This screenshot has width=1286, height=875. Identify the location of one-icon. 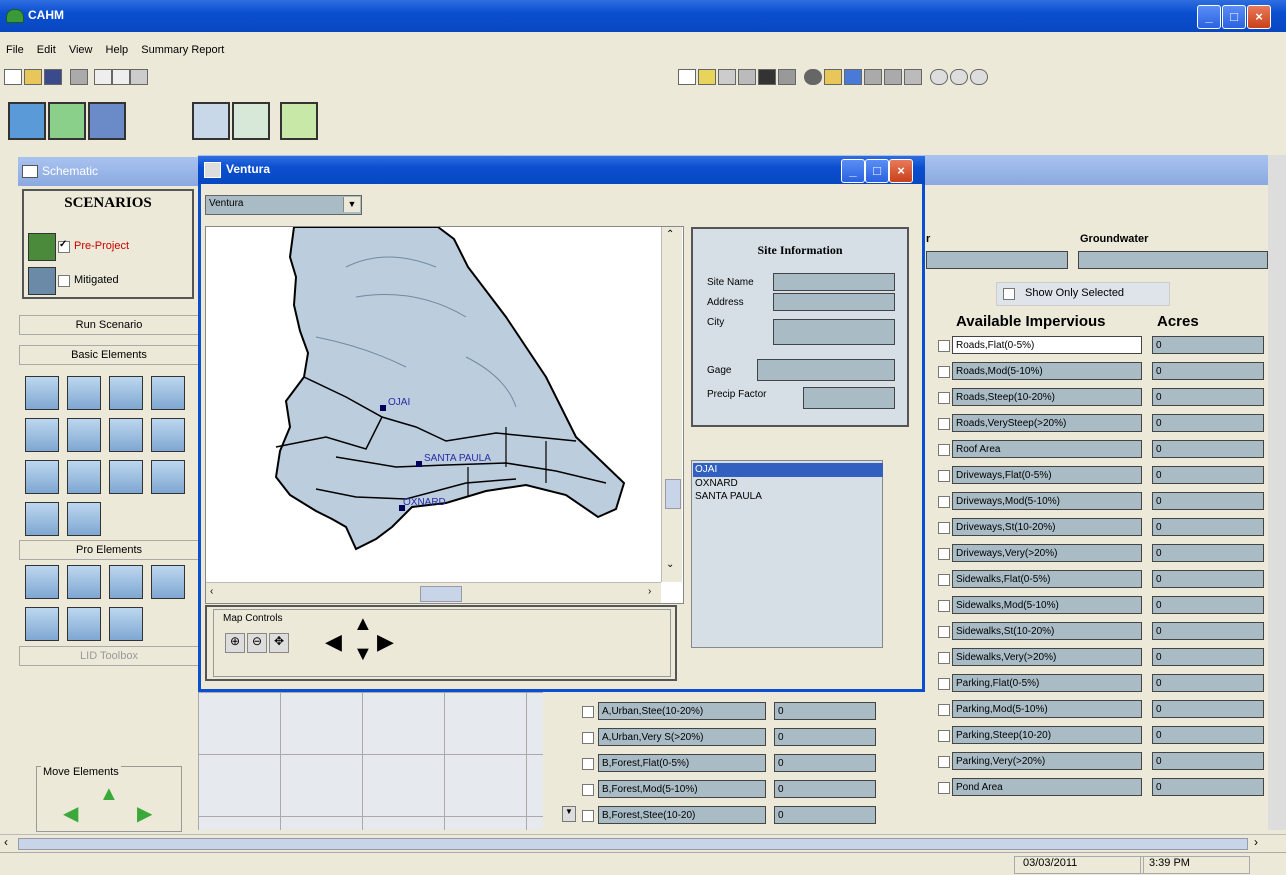
(939, 77).